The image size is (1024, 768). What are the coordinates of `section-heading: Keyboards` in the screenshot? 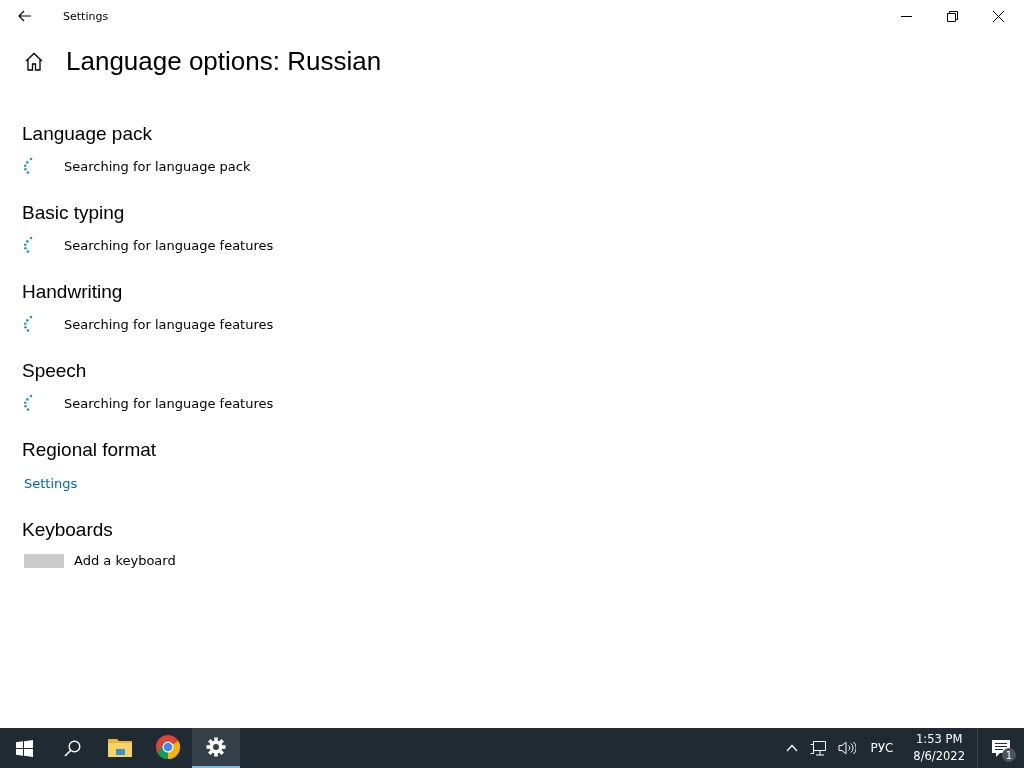 It's located at (68, 530).